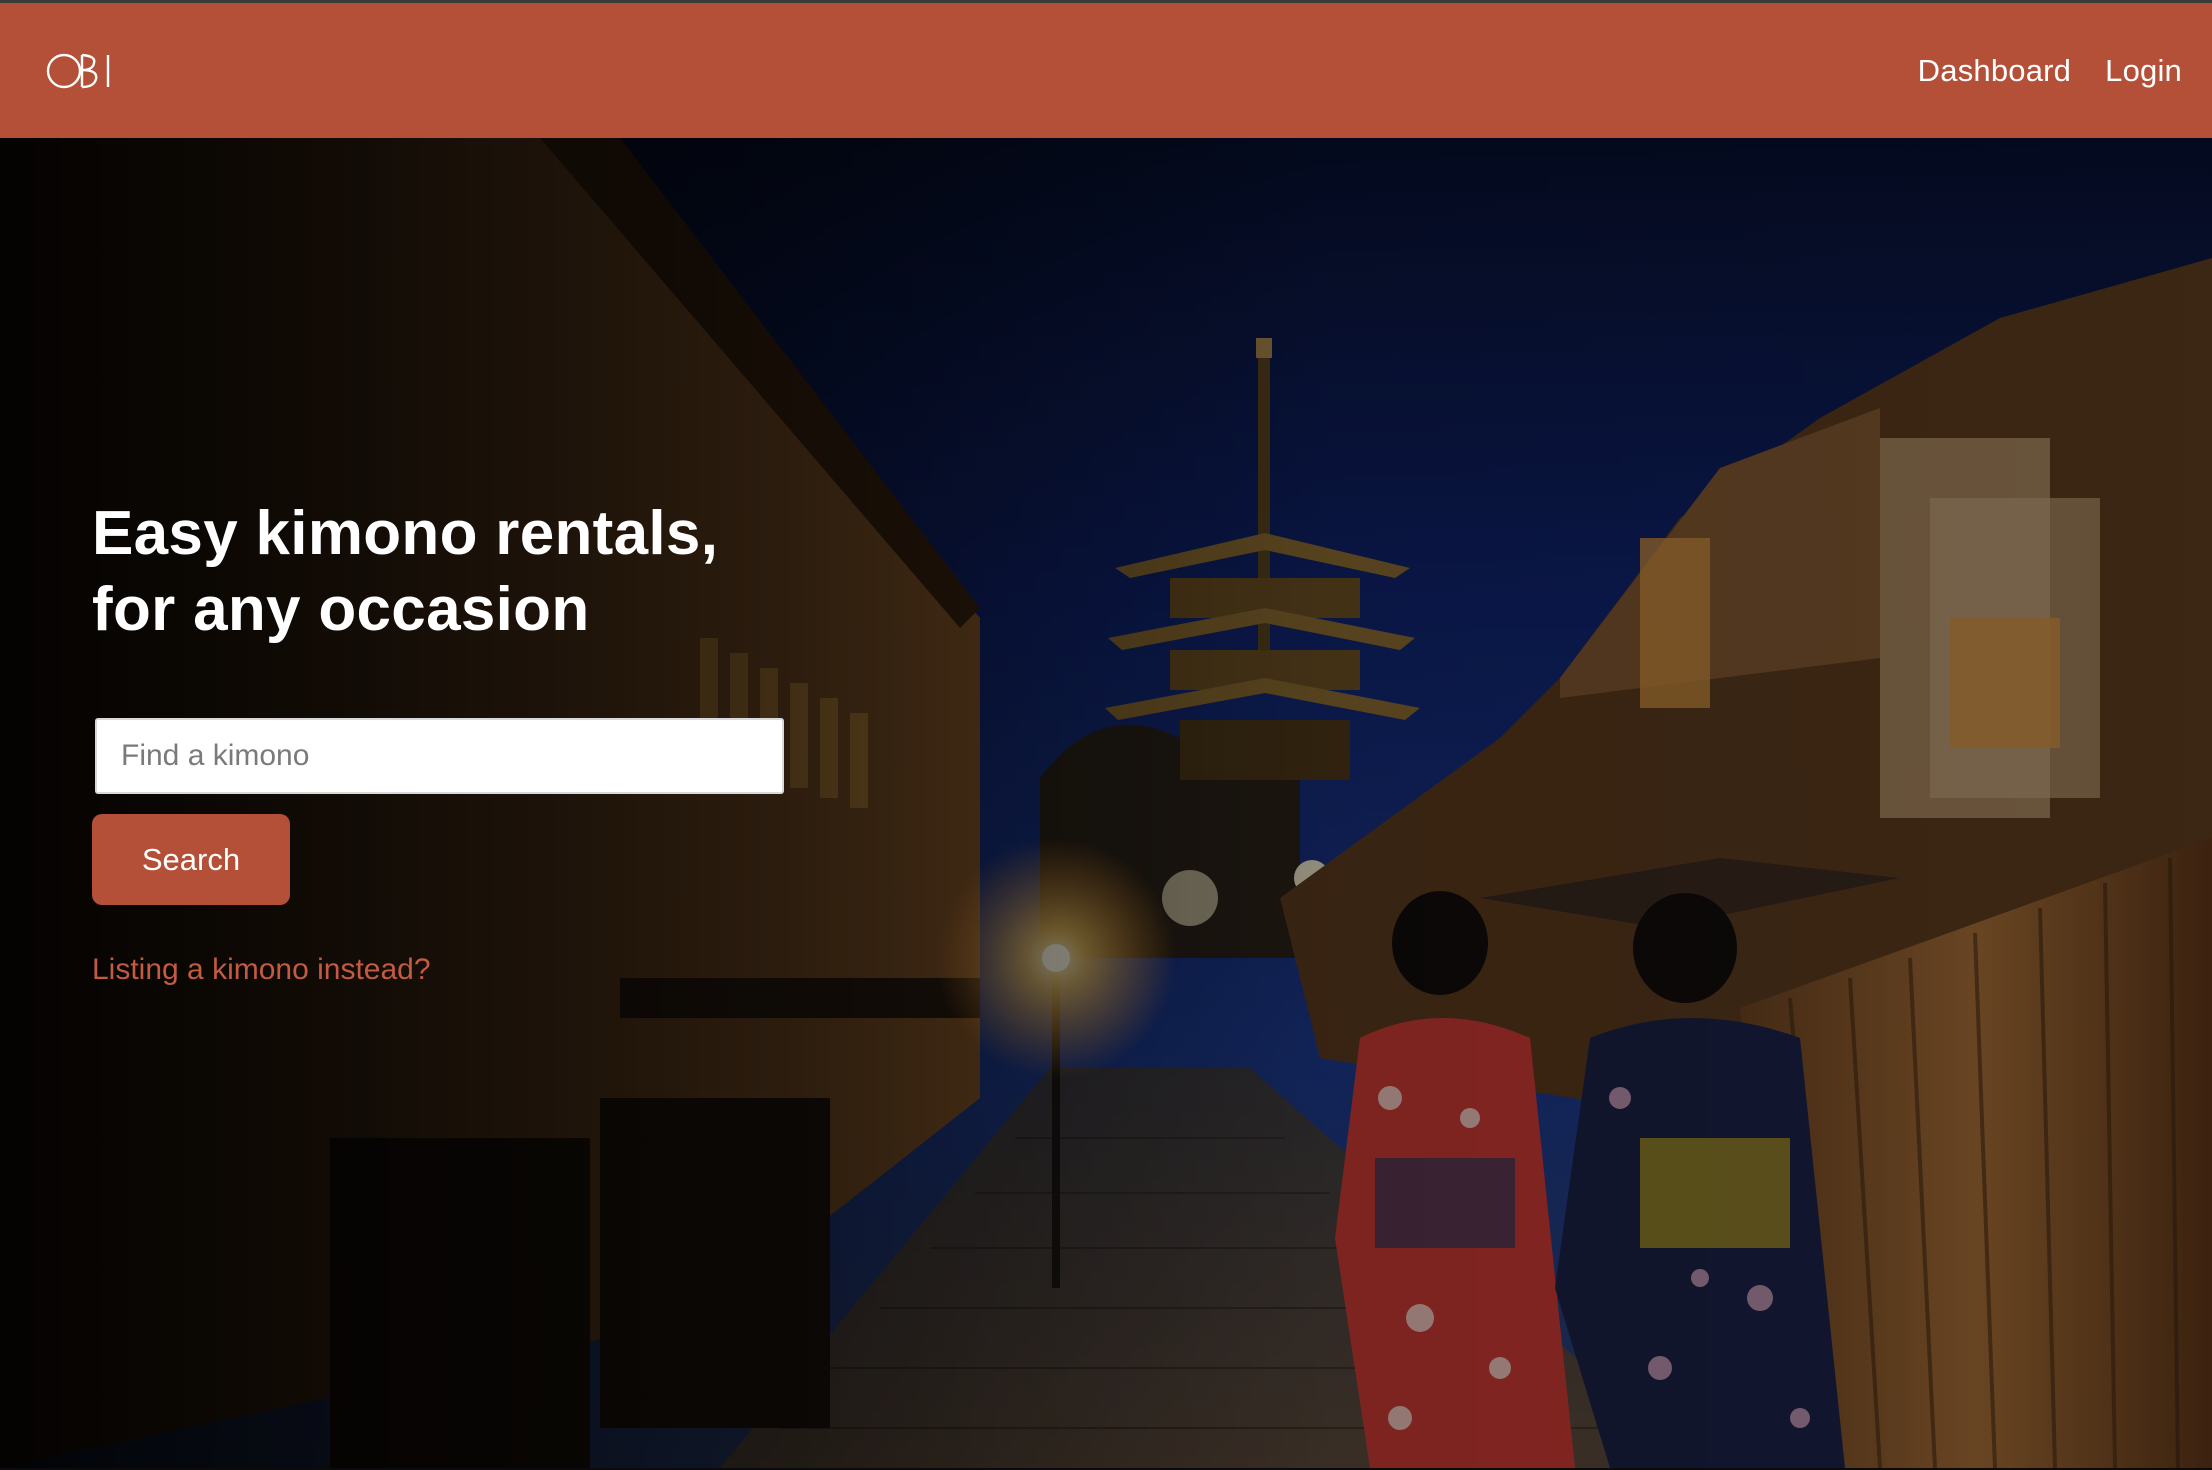 The height and width of the screenshot is (1470, 2212). I want to click on hero-headline: Easy kimono rentals, for any occasion, so click(442, 572).